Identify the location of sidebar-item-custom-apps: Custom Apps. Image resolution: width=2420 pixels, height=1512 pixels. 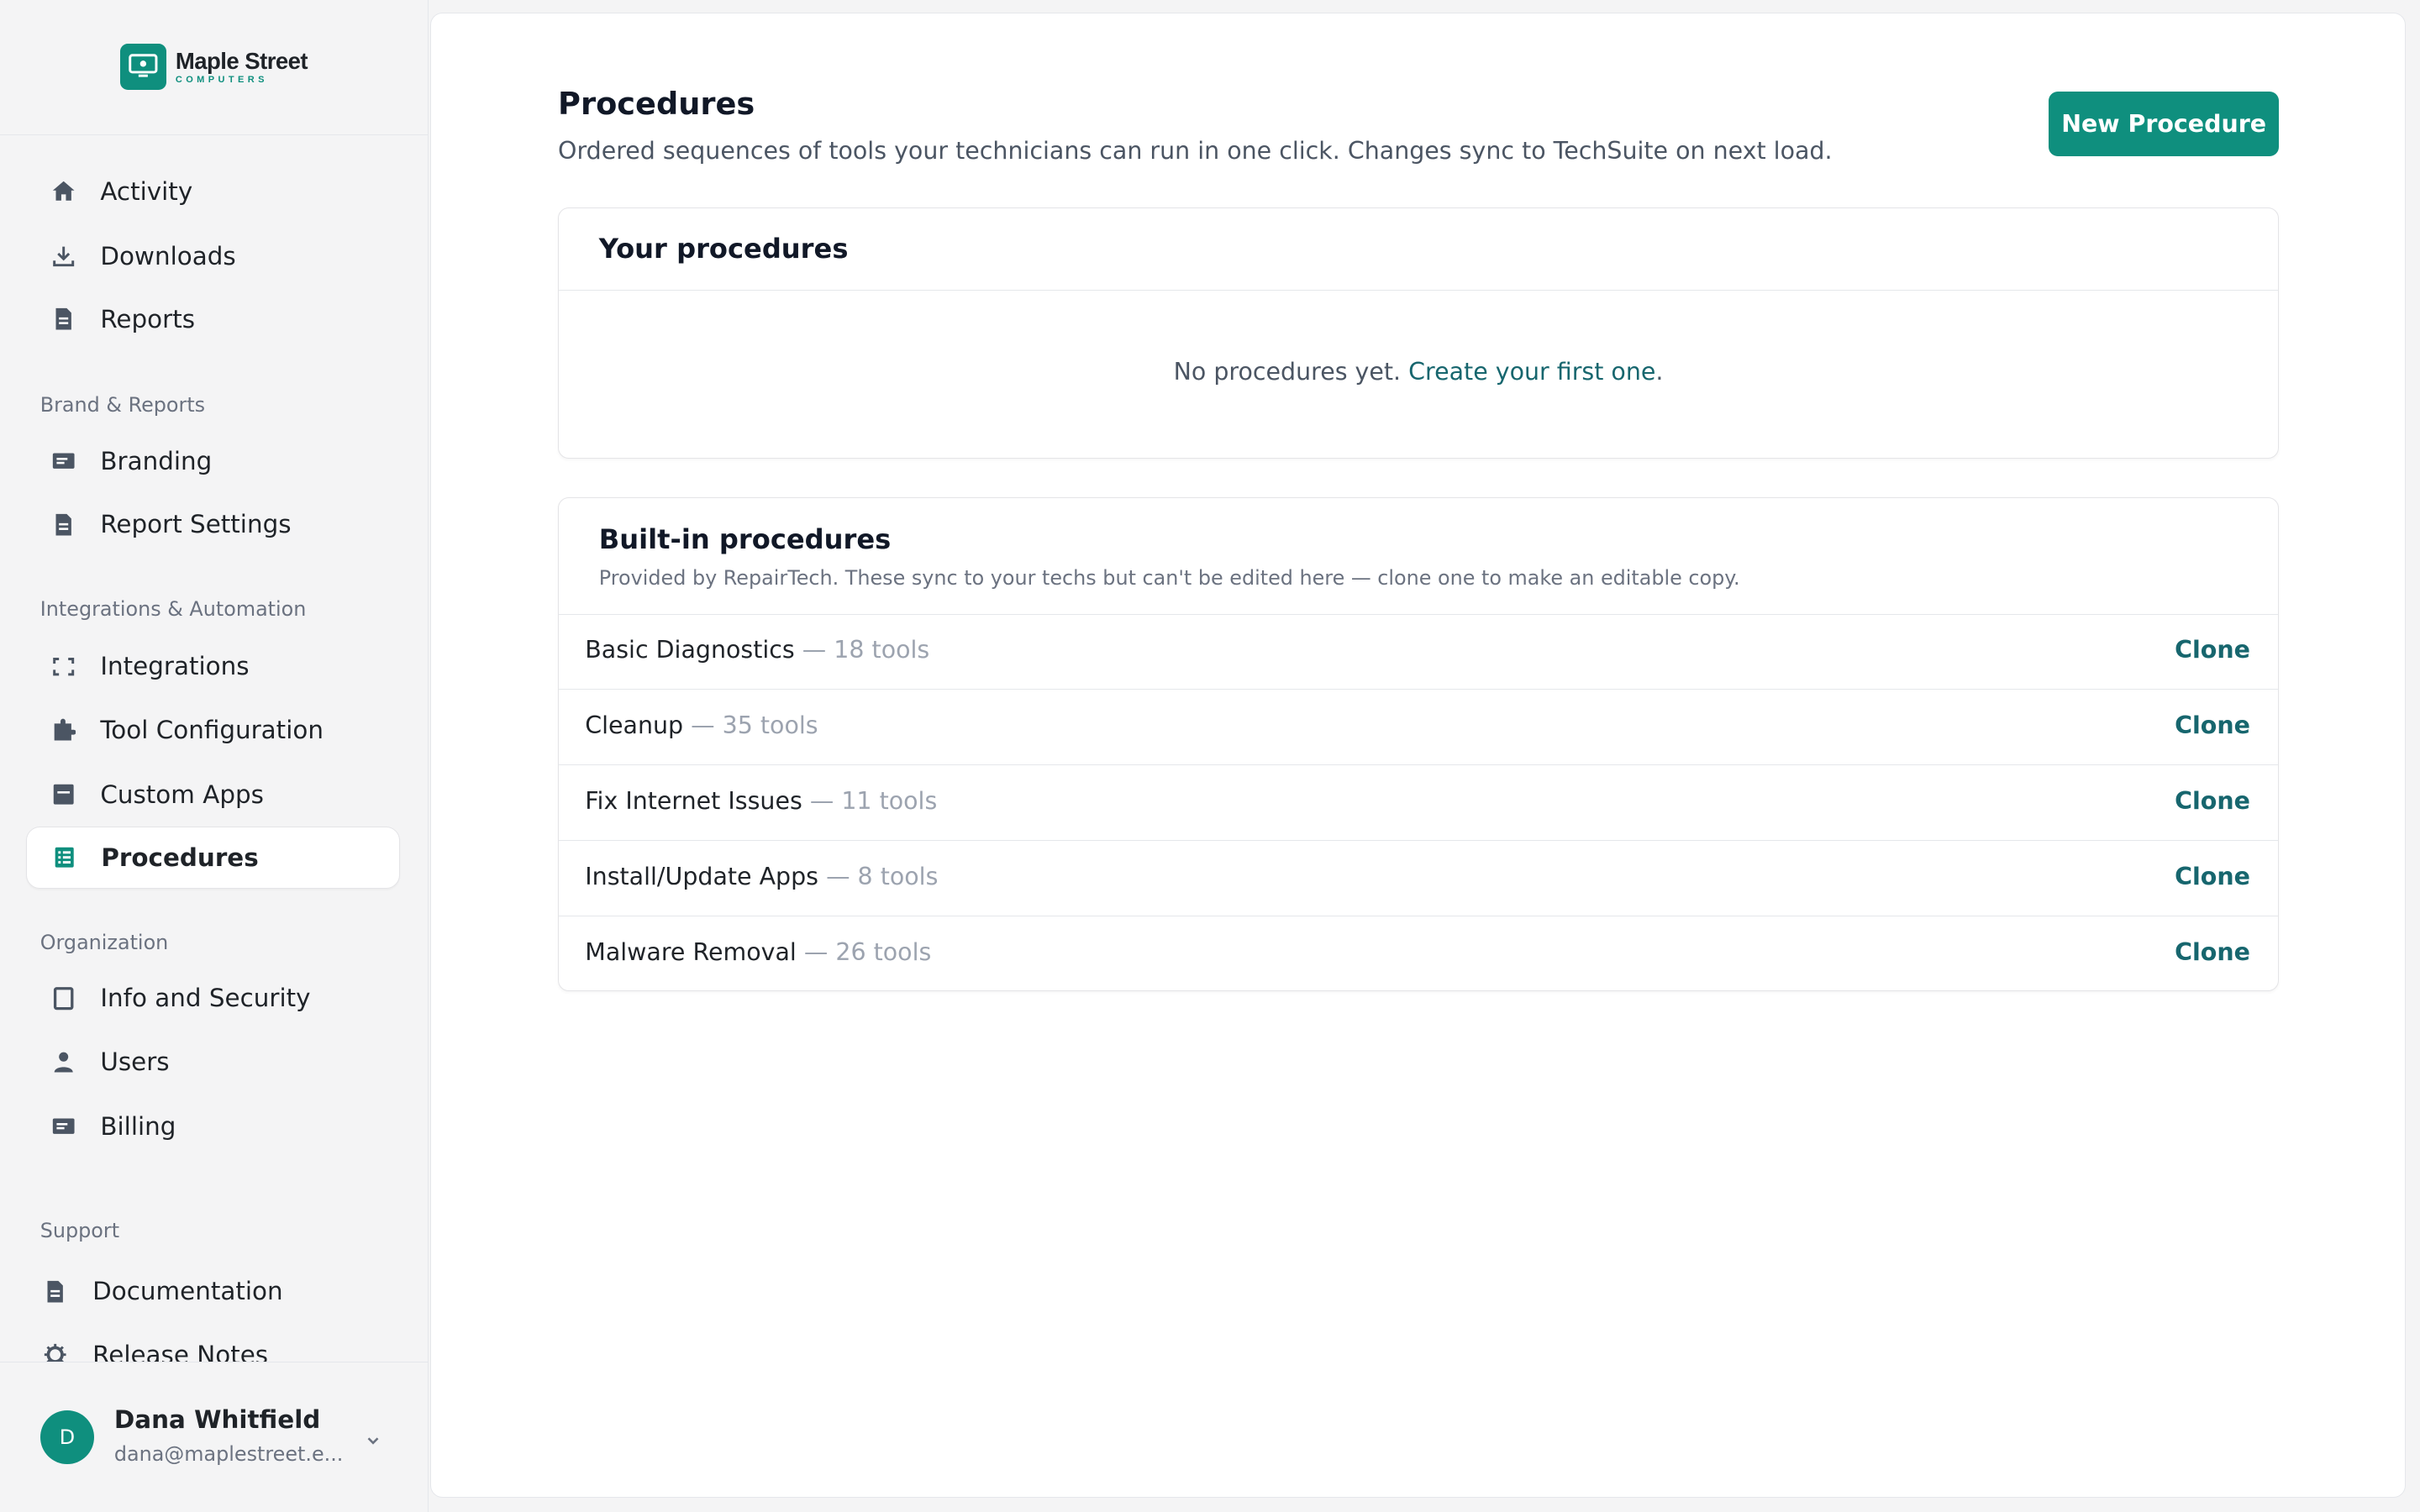
(212, 794).